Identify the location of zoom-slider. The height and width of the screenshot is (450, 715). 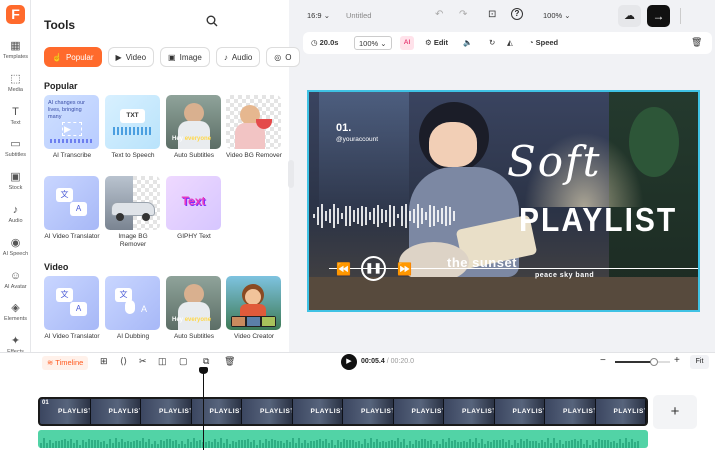
(642, 362).